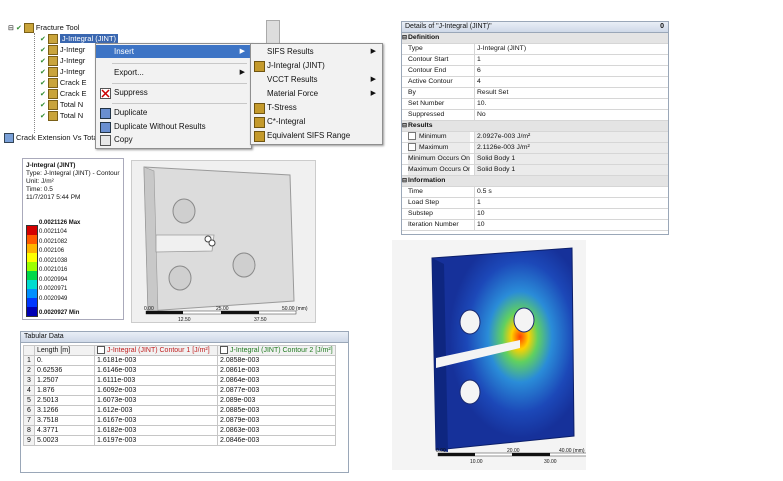 This screenshot has height=481, width=783. Describe the element at coordinates (29, 420) in the screenshot. I see `row-index: 7` at that location.